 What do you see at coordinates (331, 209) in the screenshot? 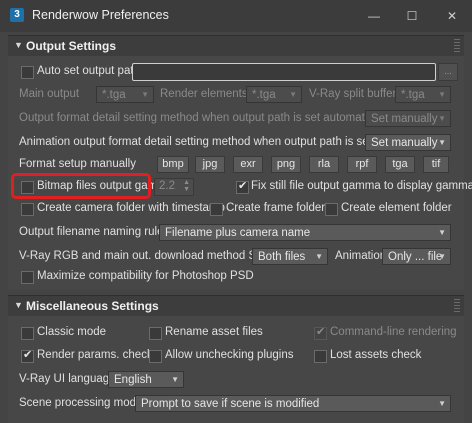
I see `create-element-folder-checkbox` at bounding box center [331, 209].